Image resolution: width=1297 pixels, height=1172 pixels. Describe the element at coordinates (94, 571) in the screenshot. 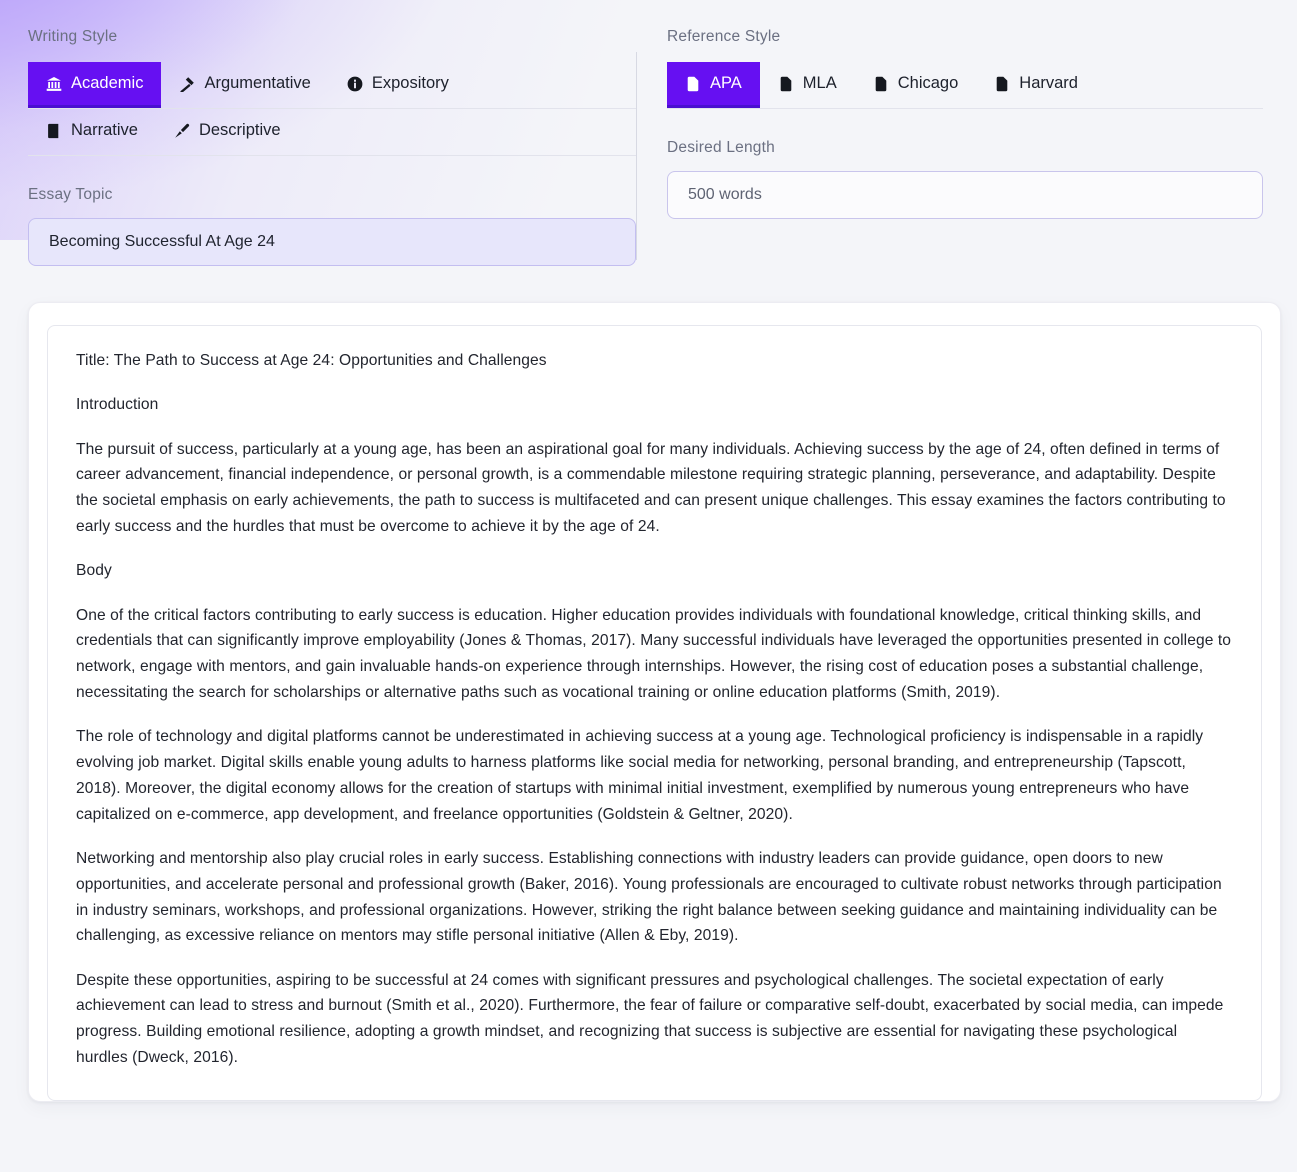

I see `essay-paragraph: Body` at that location.